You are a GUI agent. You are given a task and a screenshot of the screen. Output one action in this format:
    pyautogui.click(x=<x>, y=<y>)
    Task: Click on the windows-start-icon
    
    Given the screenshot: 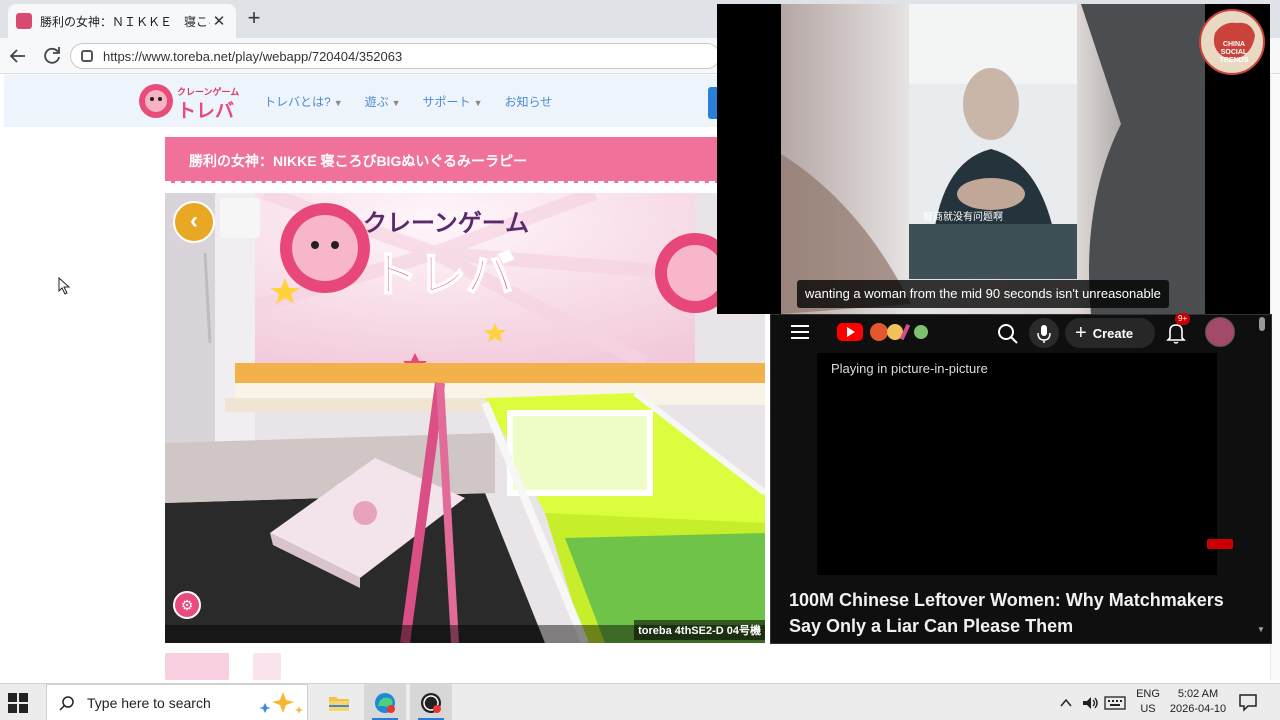 What is the action you would take?
    pyautogui.click(x=18, y=703)
    